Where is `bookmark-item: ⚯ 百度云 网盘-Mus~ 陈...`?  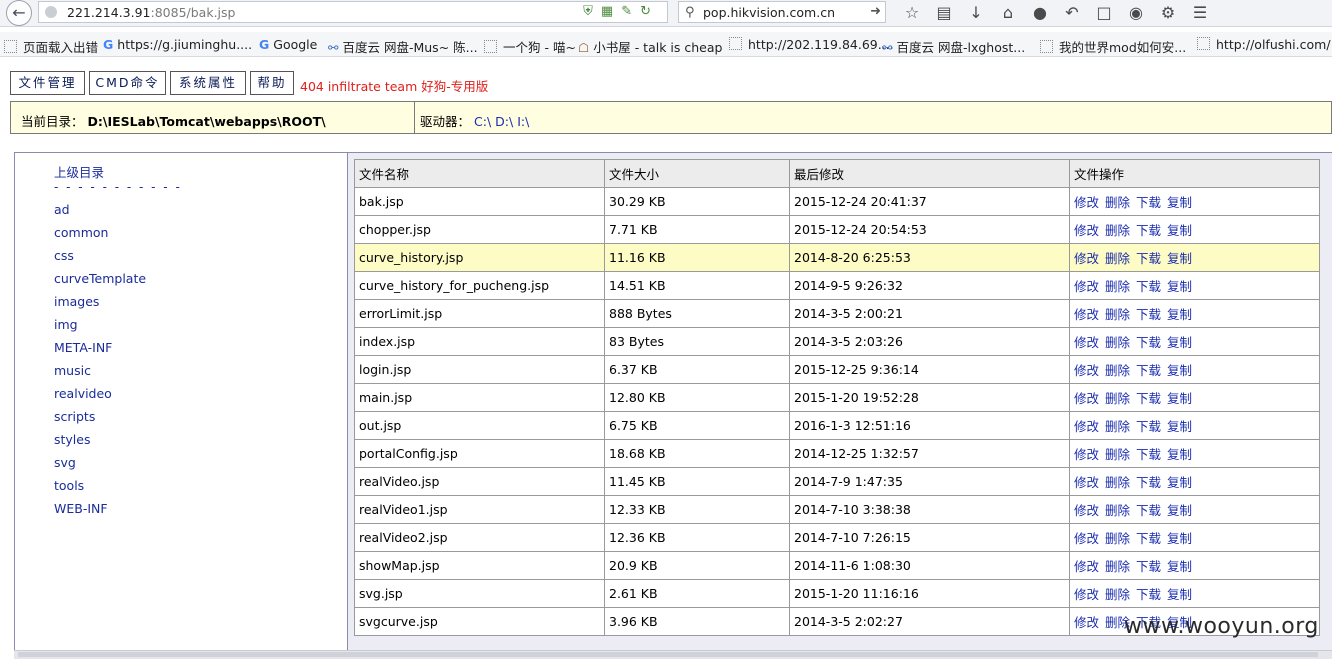 bookmark-item: ⚯ 百度云 网盘-Mus~ 陈... is located at coordinates (403, 46).